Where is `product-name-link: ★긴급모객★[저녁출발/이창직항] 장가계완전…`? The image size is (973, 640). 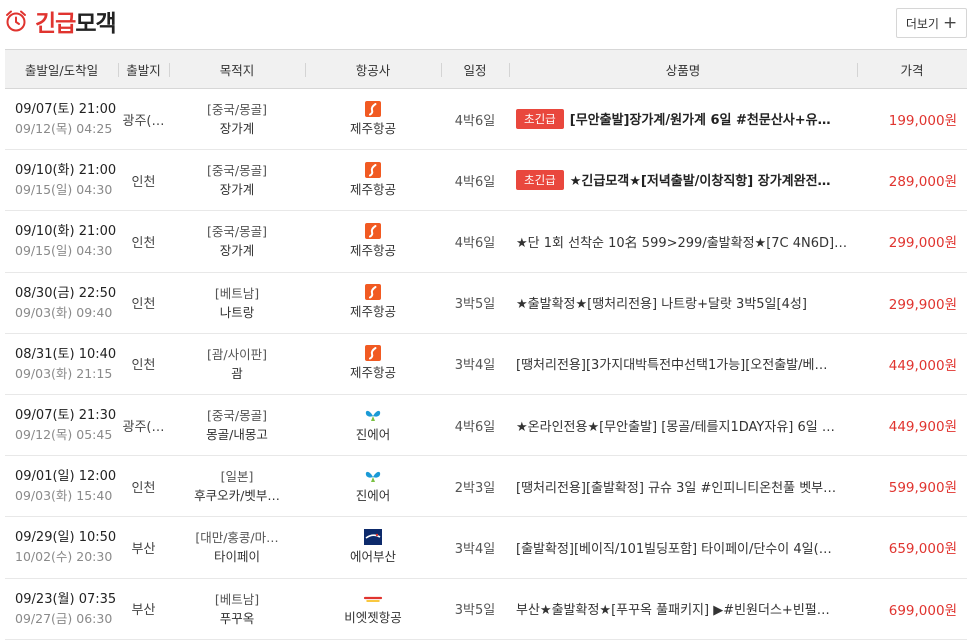 product-name-link: ★긴급모객★[저녁출발/이창직항] 장가계완전… is located at coordinates (700, 181).